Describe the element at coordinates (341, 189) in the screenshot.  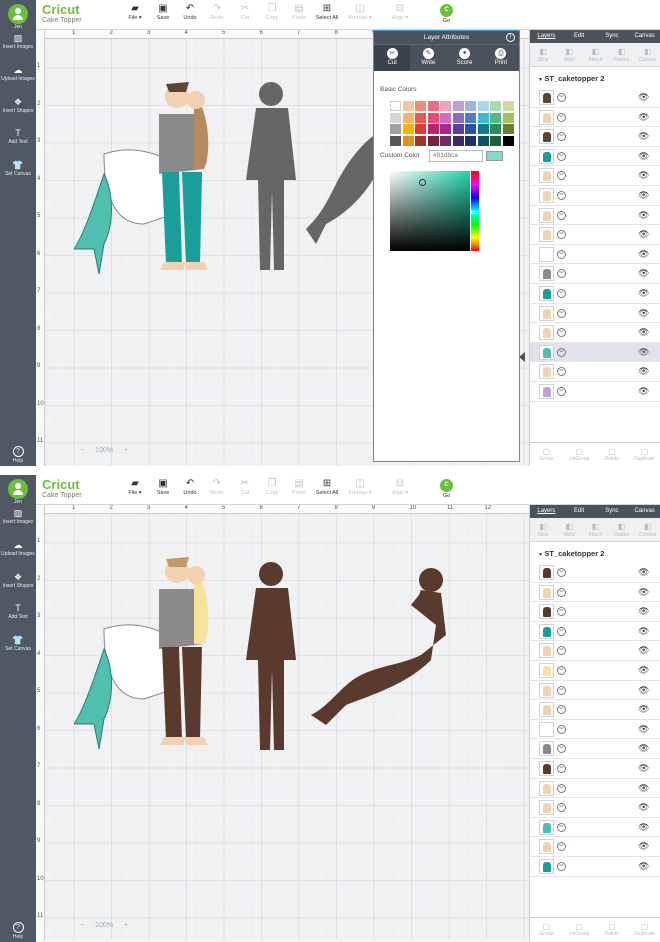
I see `mermaid-silhouette` at that location.